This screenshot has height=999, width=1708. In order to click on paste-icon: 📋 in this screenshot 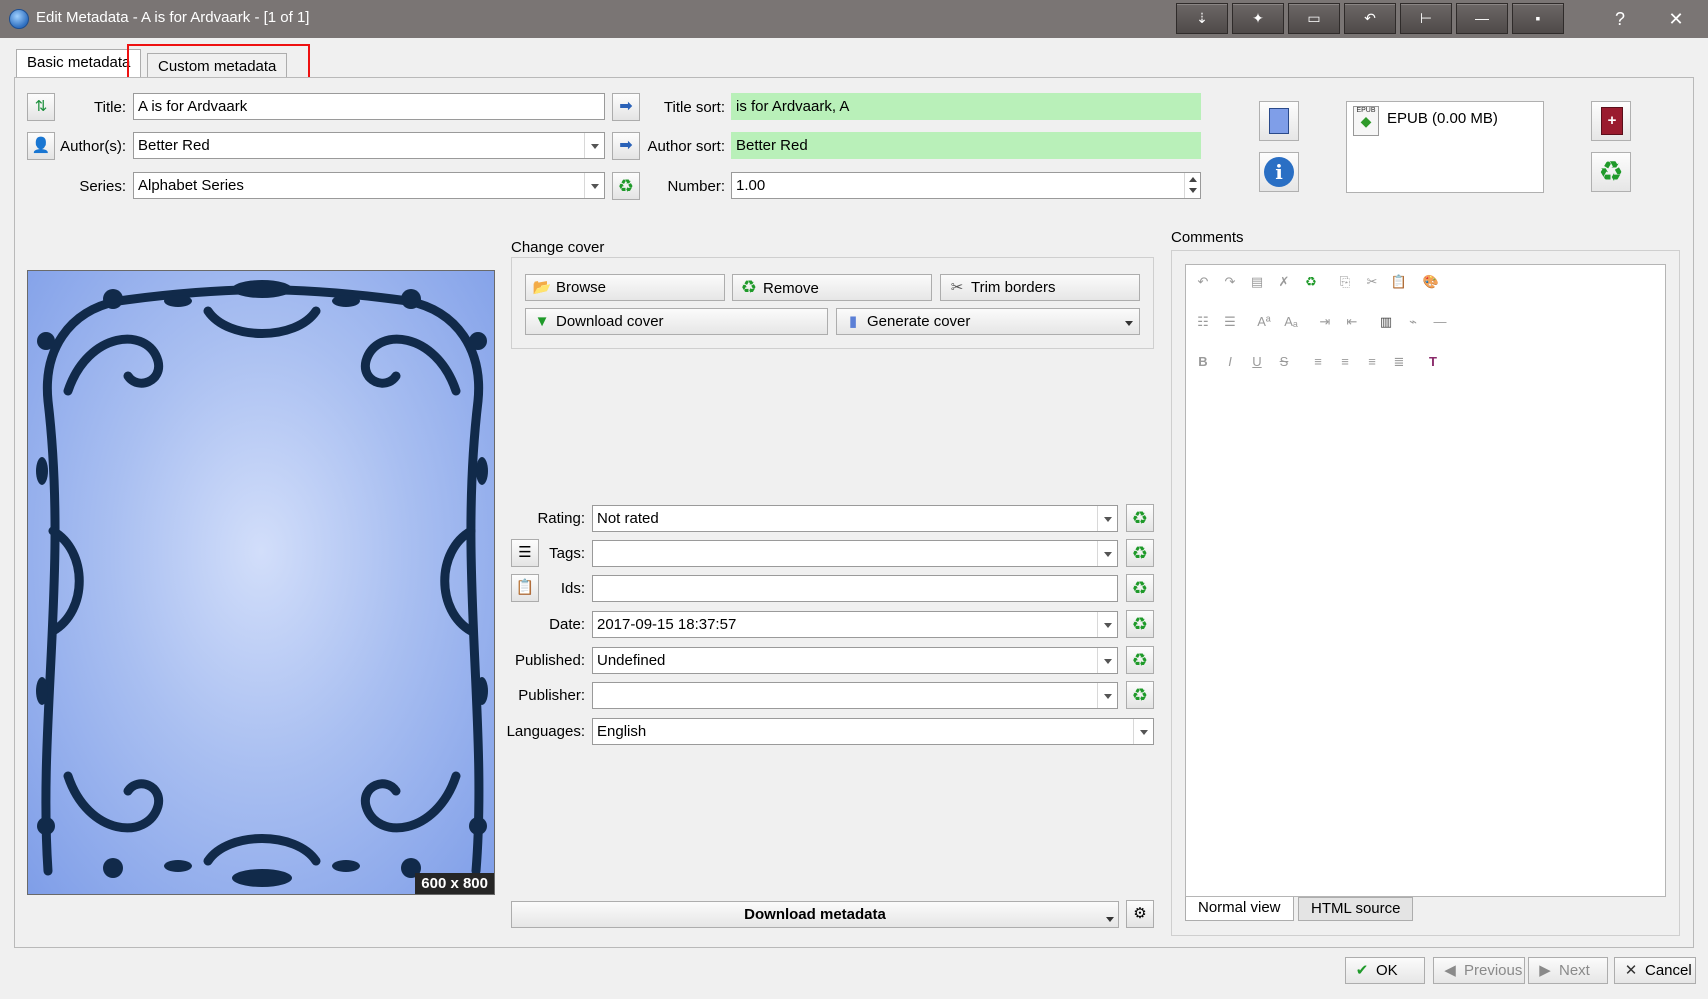, I will do `click(1399, 282)`.